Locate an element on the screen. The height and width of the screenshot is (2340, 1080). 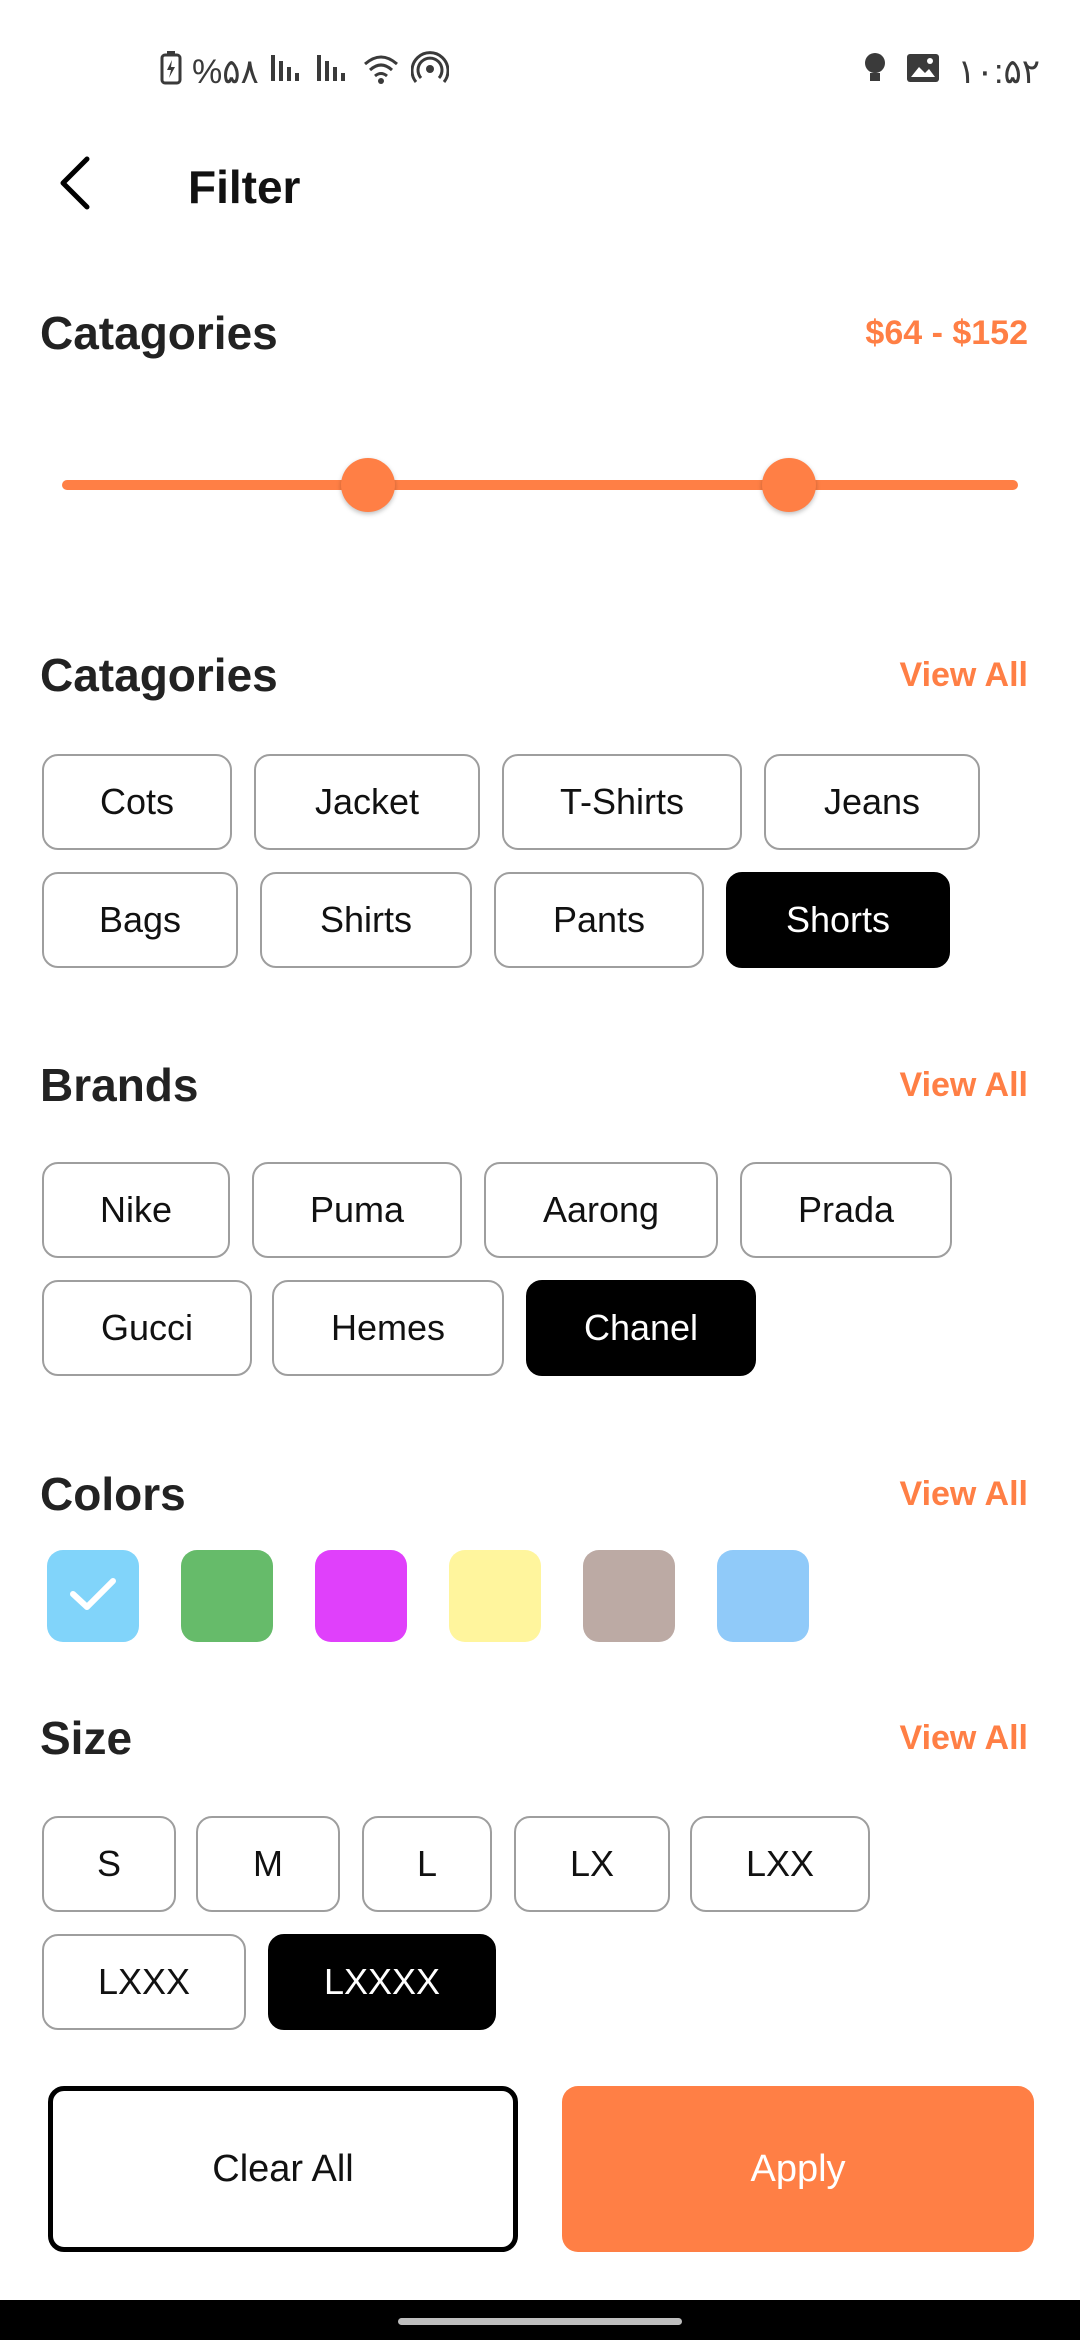
status-bar-right: ۱۰:۵۲ is located at coordinates (951, 72).